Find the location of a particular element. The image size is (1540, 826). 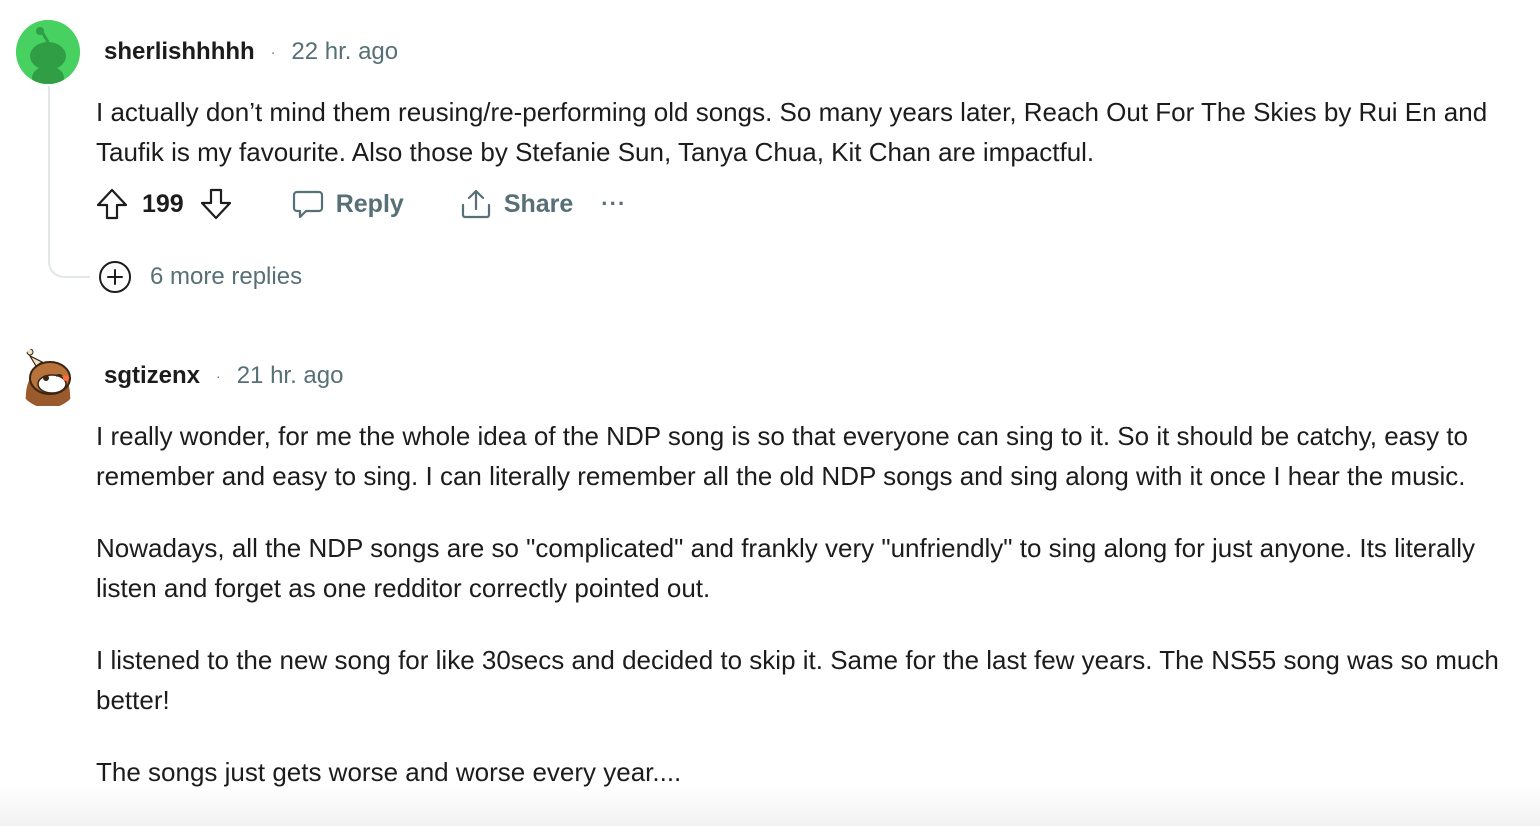

comment-actions: 199 Reply Share ··· is located at coordinates (361, 204).